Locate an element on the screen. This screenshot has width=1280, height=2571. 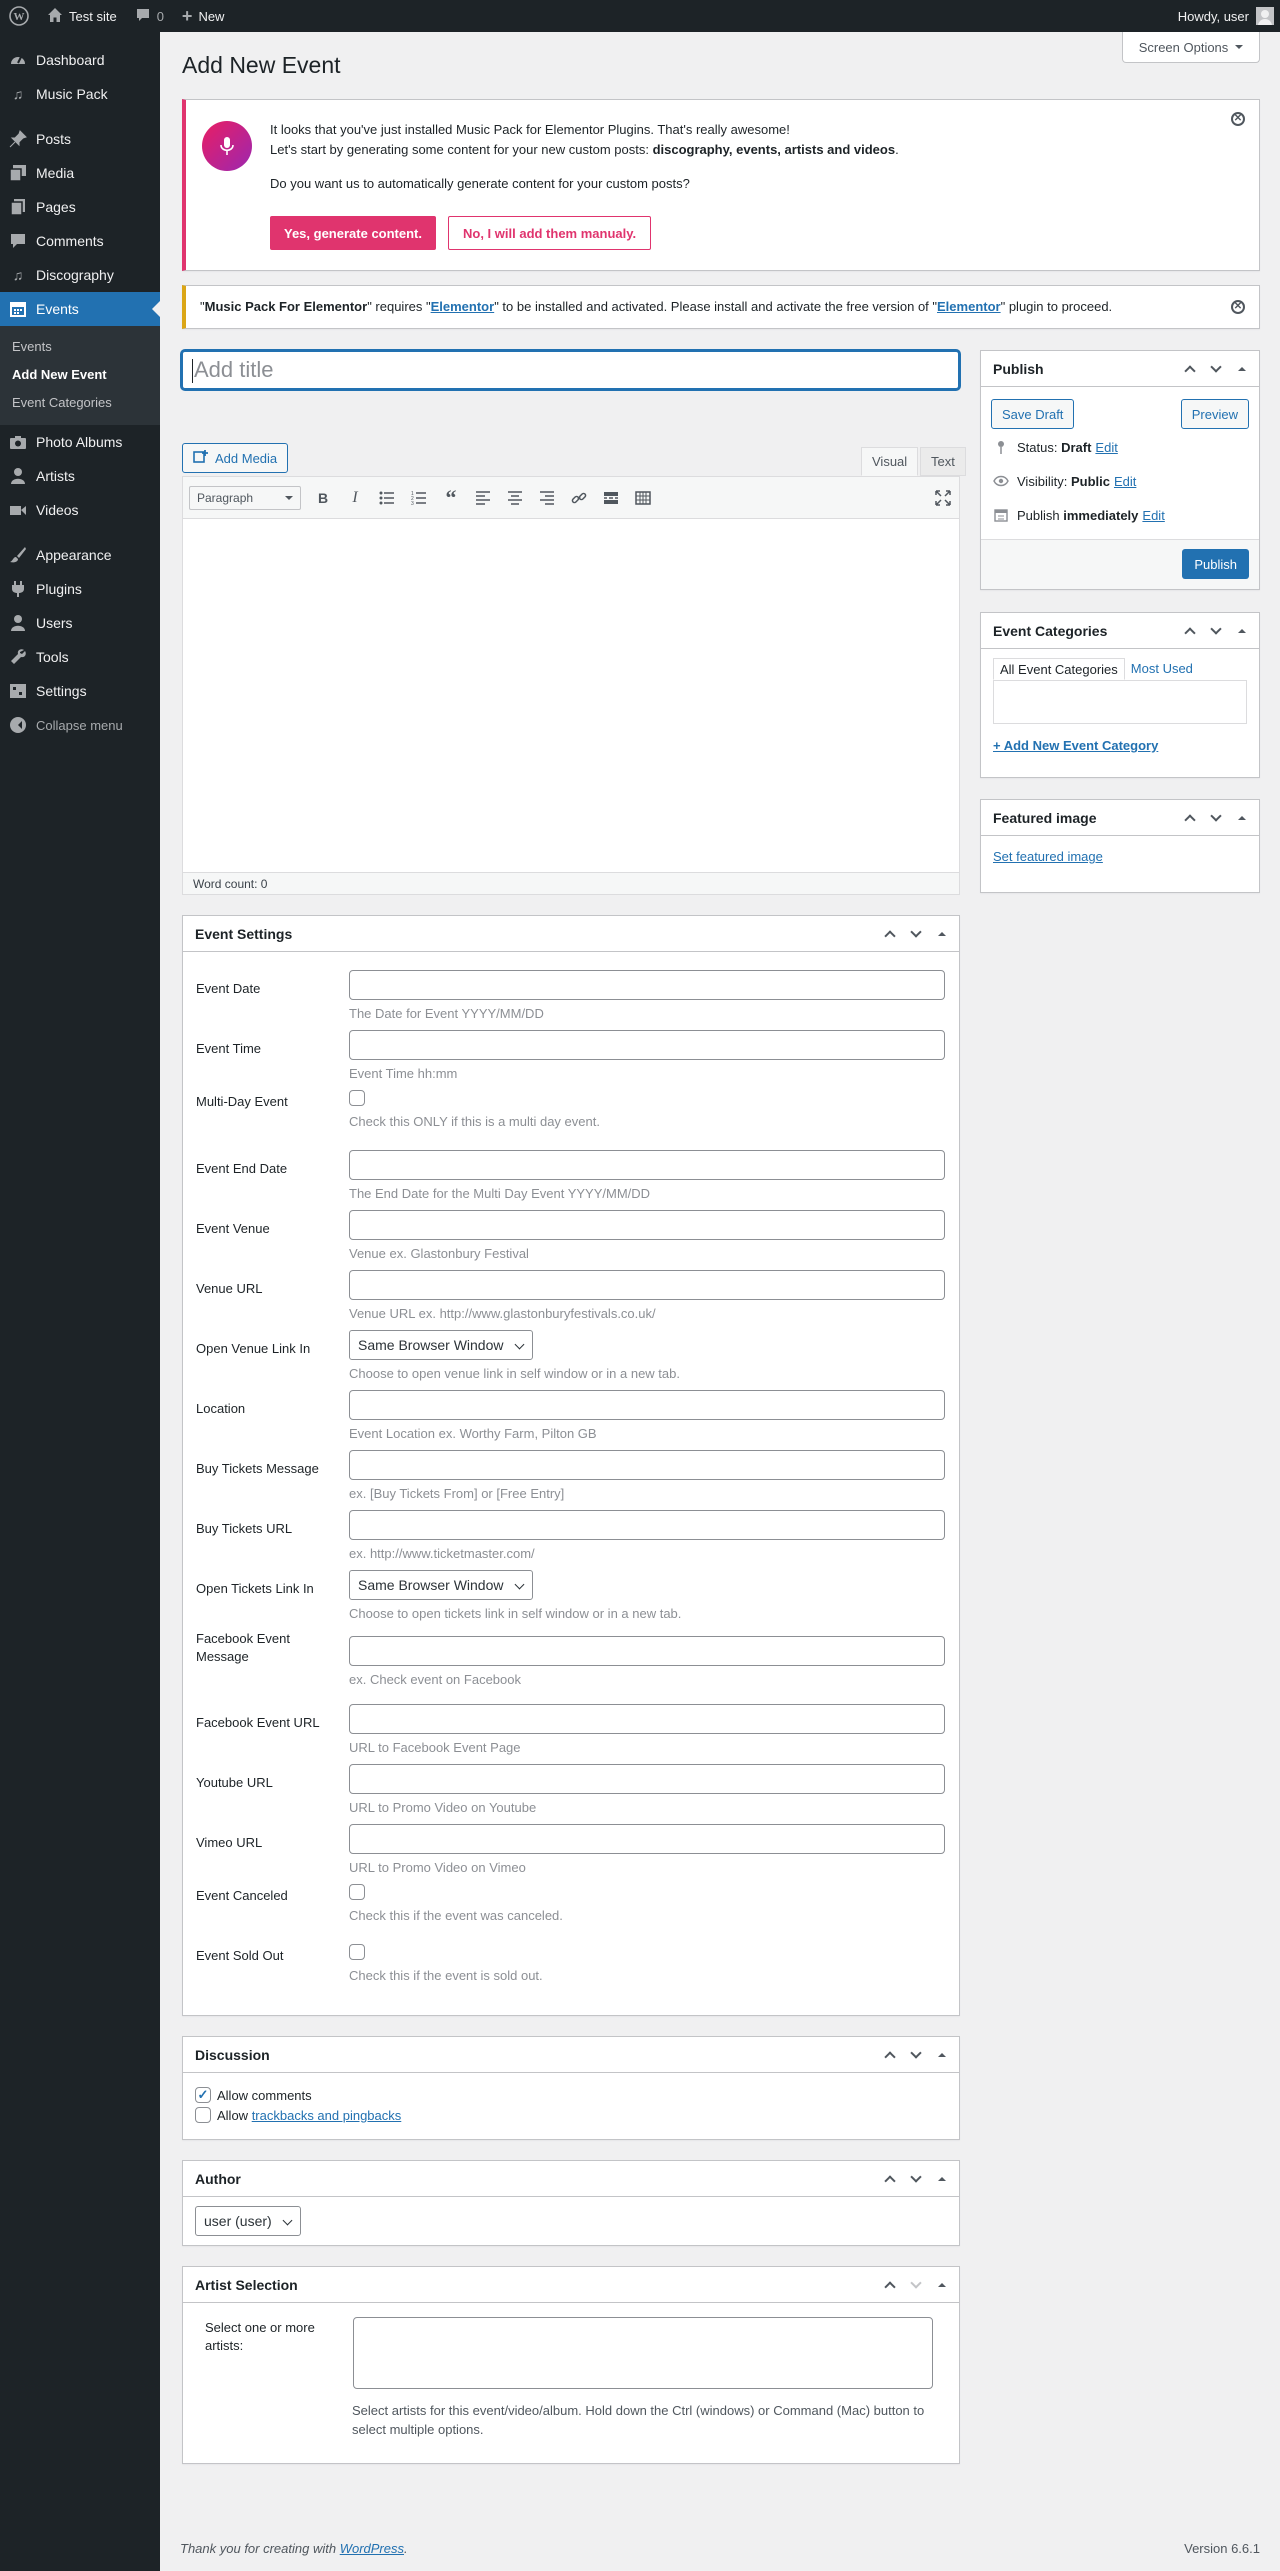
my-account-link: Howdy, user is located at coordinates (1224, 16).